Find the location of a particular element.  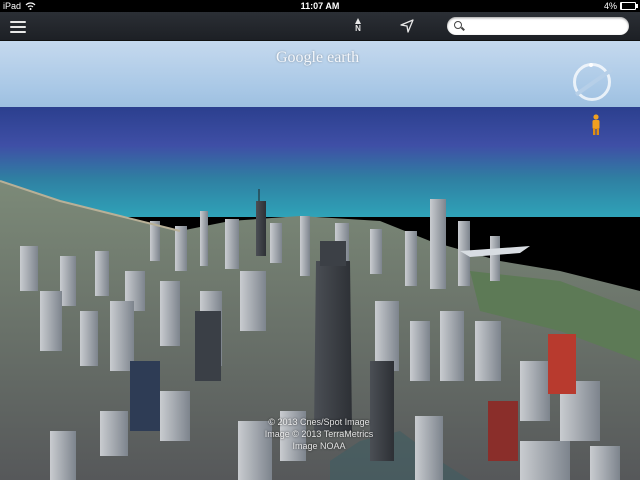

hamburger-menu-icon is located at coordinates (18, 26).